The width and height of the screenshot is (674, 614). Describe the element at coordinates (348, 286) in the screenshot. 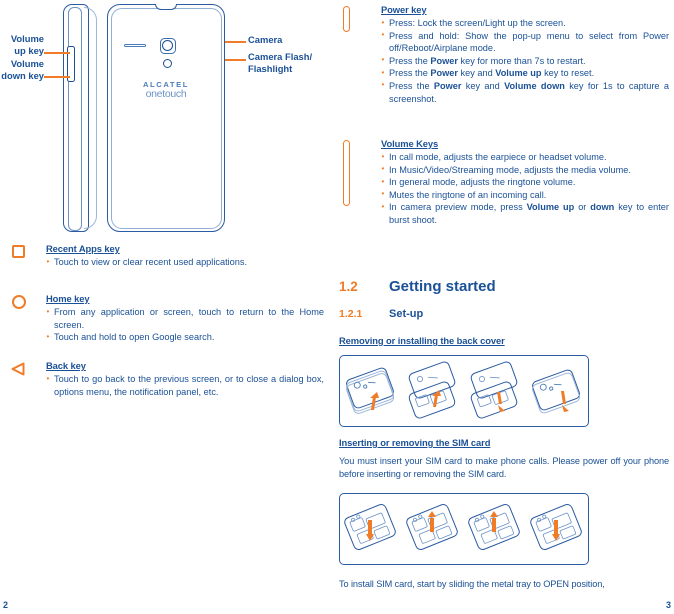

I see `section-number: 1.2` at that location.